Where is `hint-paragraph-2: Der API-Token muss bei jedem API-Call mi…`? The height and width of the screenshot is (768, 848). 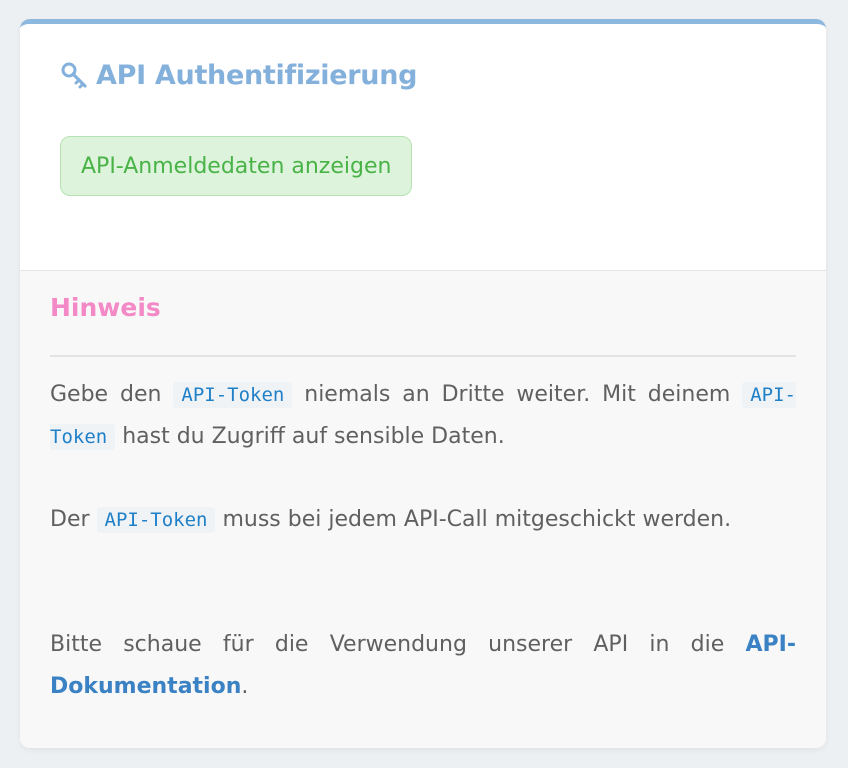 hint-paragraph-2: Der API-Token muss bei jedem API-Call mi… is located at coordinates (423, 520).